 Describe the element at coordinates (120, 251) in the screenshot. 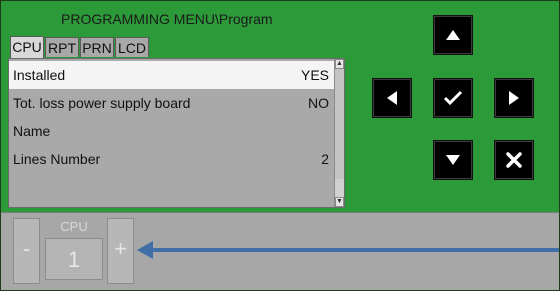

I see `increment-button: +` at that location.